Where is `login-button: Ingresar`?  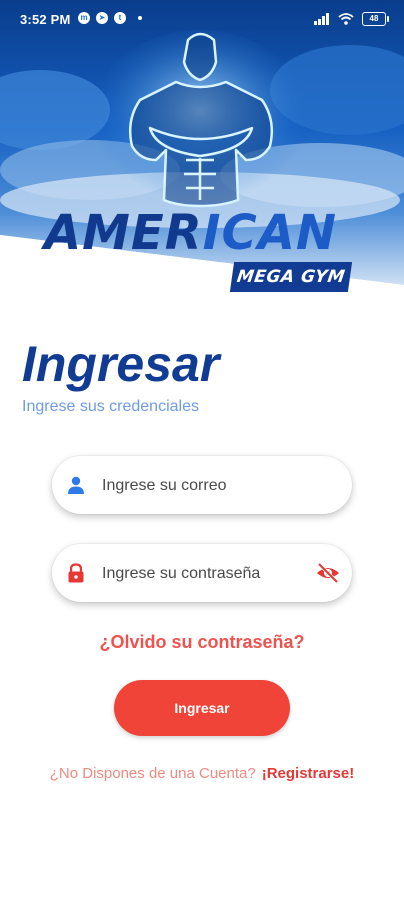 login-button: Ingresar is located at coordinates (202, 708).